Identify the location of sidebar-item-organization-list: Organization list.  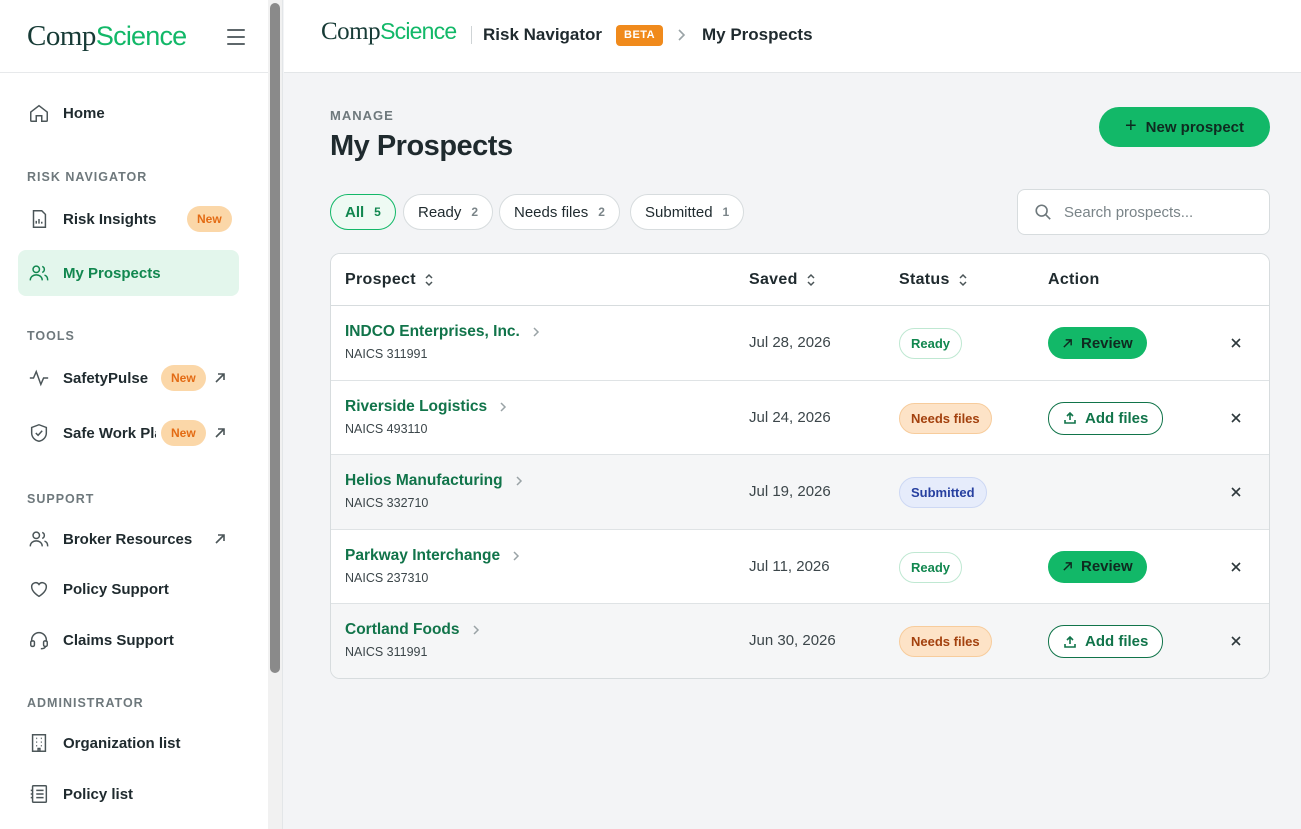
(128, 743).